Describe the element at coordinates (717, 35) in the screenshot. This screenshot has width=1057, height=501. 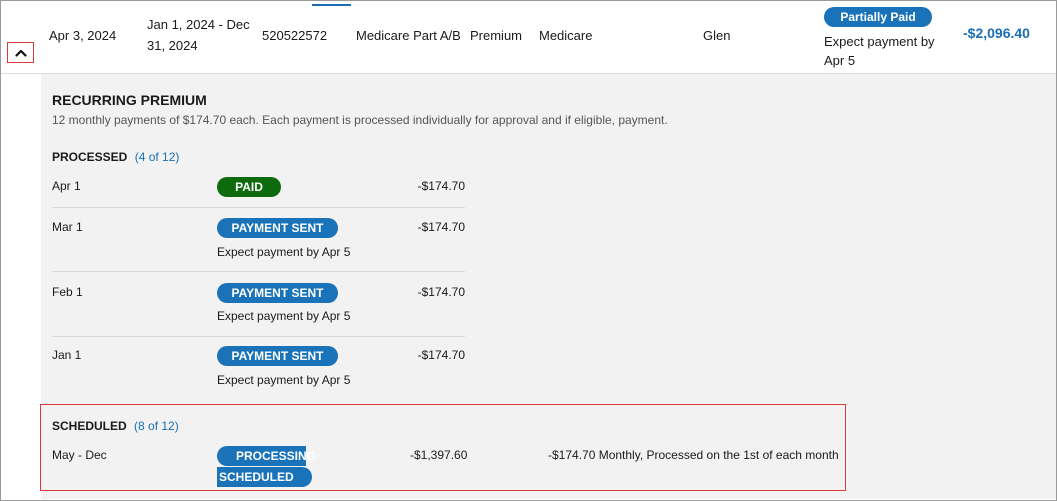
I see `claim-member: Glen` at that location.